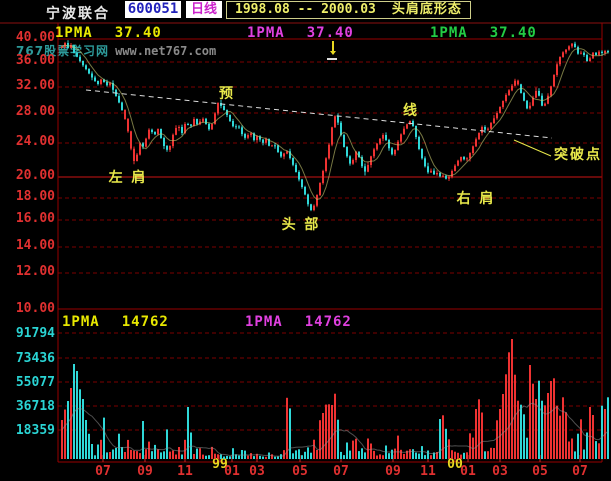  What do you see at coordinates (35, 245) in the screenshot?
I see `price-tick-label: 14.00` at bounding box center [35, 245].